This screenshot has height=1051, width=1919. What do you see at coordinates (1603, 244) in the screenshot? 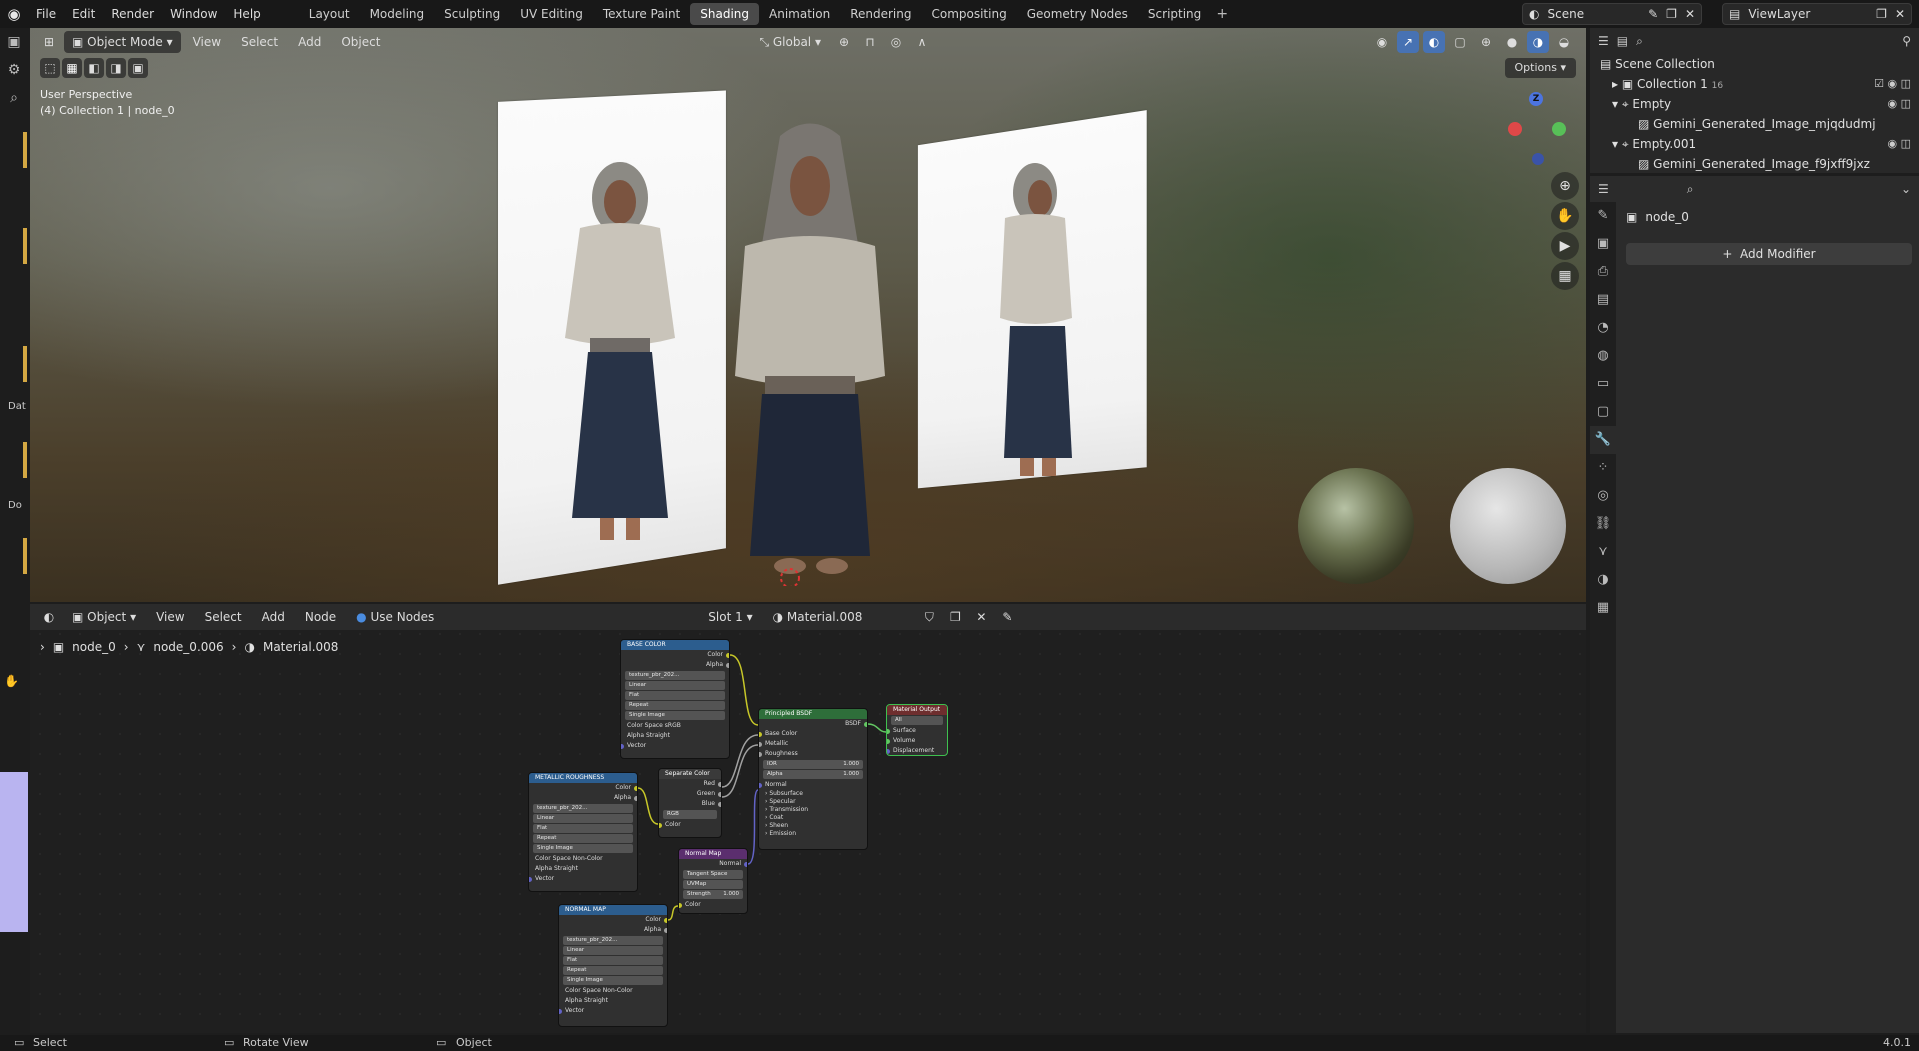
I see `render-tab-icon: ▣` at bounding box center [1603, 244].